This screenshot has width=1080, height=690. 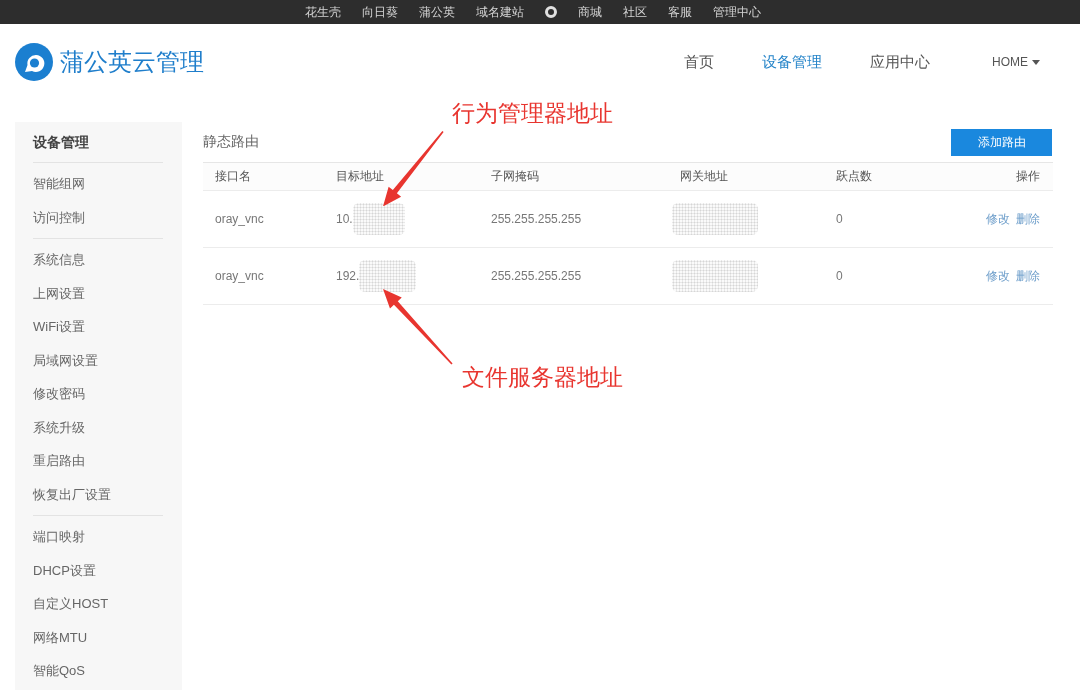 What do you see at coordinates (542, 377) in the screenshot?
I see `annotation-text: 文件服务器地址` at bounding box center [542, 377].